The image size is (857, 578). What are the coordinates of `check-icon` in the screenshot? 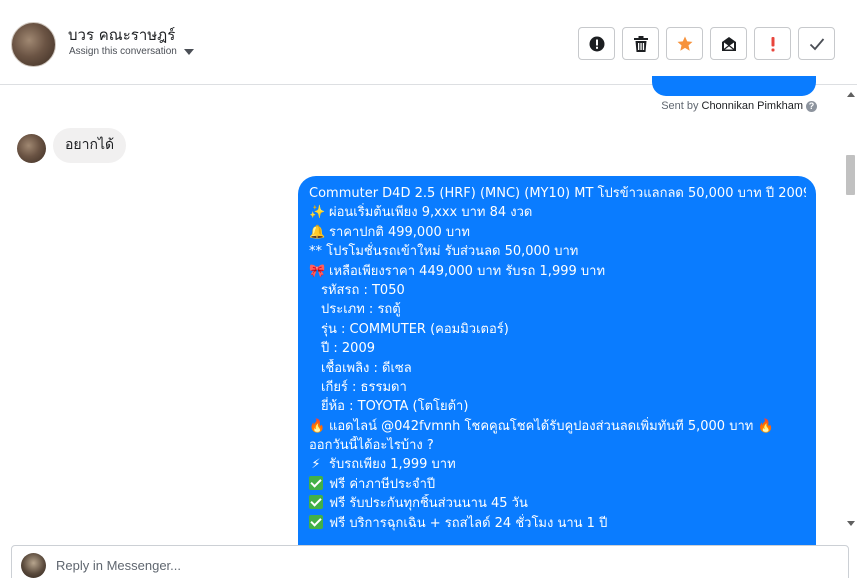 It's located at (816, 43).